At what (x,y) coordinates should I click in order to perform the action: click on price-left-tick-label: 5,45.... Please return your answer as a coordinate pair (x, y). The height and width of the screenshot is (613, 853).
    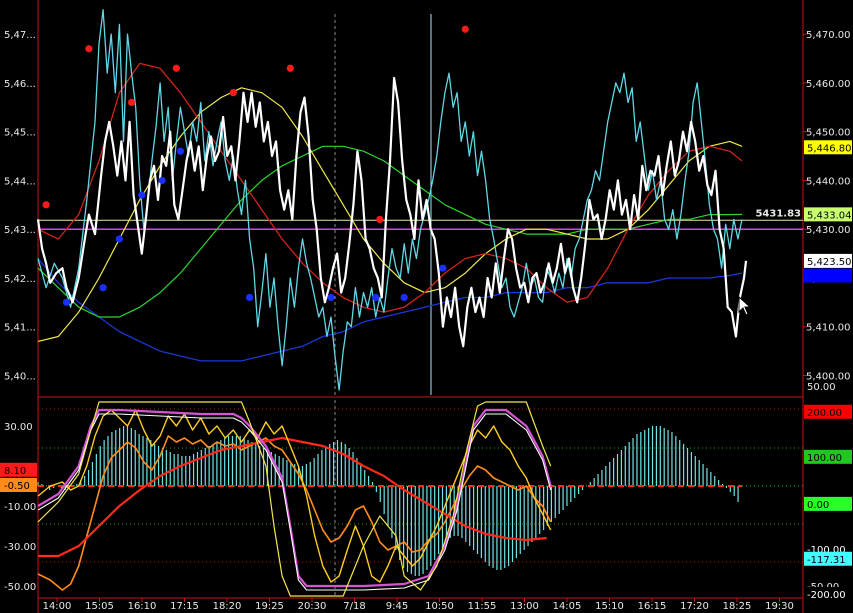
    Looking at the image, I should click on (20, 133).